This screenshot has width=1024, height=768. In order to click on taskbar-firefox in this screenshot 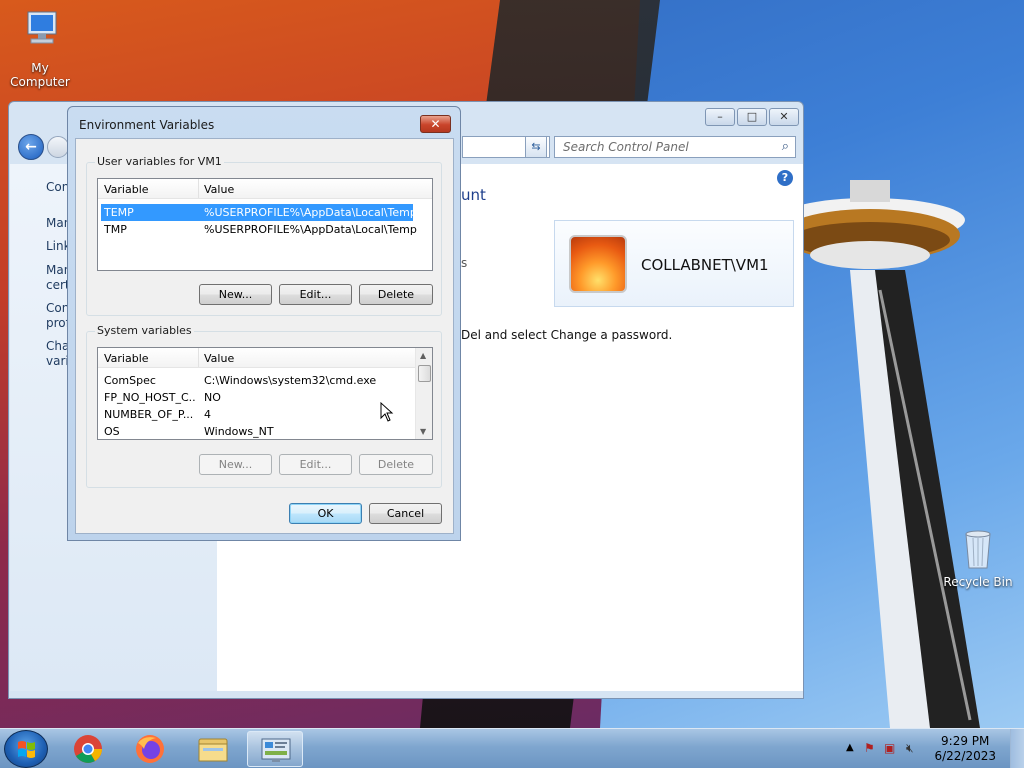, I will do `click(150, 749)`.